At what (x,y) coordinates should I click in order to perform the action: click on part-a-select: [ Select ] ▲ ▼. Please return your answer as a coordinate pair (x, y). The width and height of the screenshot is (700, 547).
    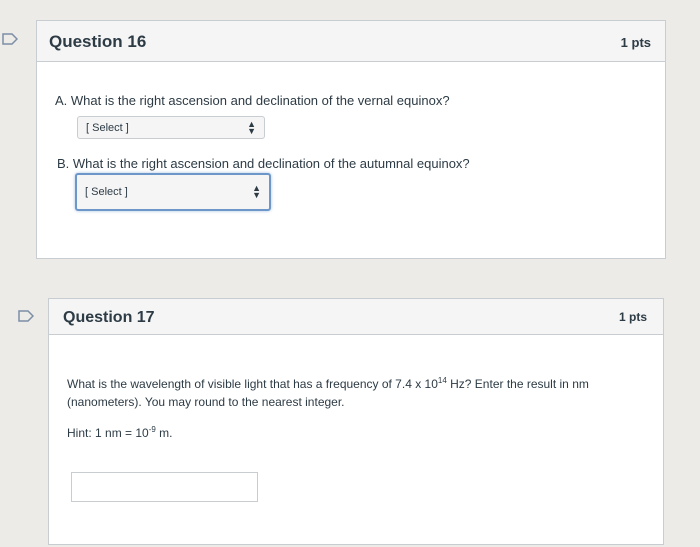
    Looking at the image, I should click on (171, 127).